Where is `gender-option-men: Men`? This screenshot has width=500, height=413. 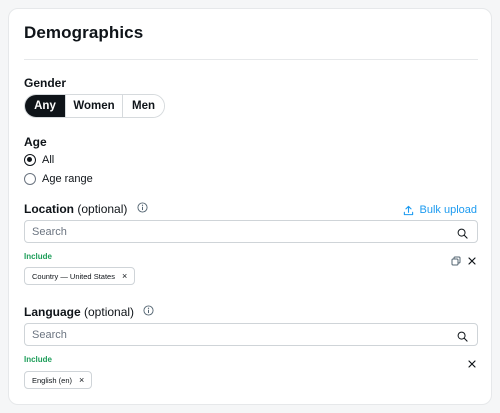
gender-option-men: Men is located at coordinates (143, 106).